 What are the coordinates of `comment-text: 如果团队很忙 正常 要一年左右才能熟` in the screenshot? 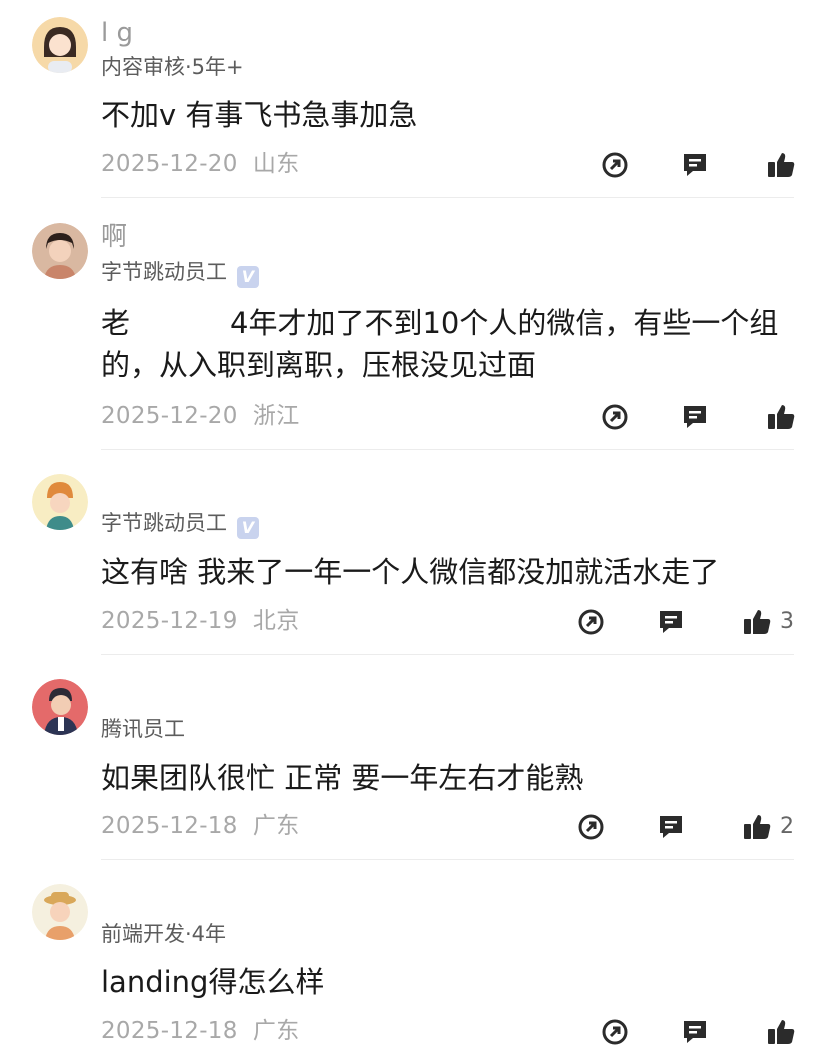 It's located at (342, 778).